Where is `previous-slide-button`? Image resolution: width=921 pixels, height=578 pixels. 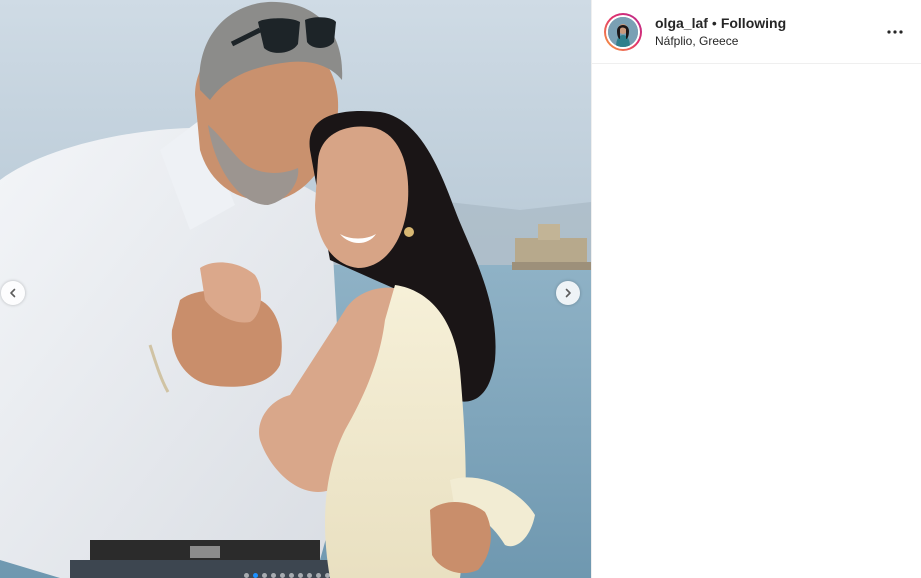 previous-slide-button is located at coordinates (13, 293).